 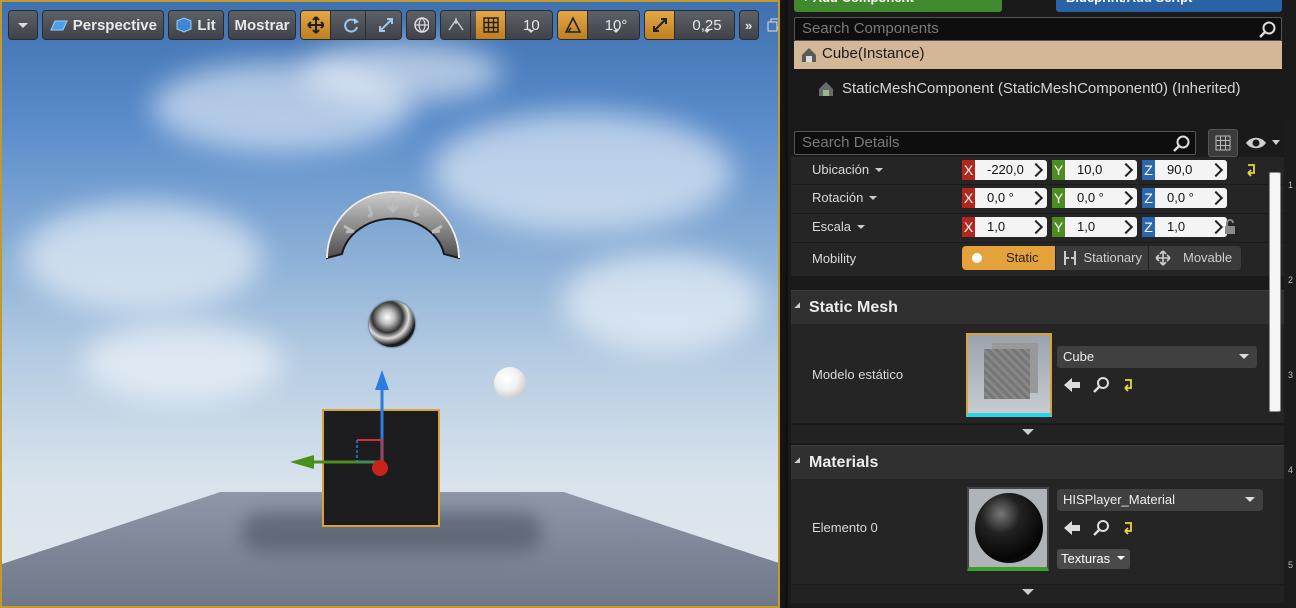 I want to click on scale-y-value: 1,0, so click(x=1101, y=227).